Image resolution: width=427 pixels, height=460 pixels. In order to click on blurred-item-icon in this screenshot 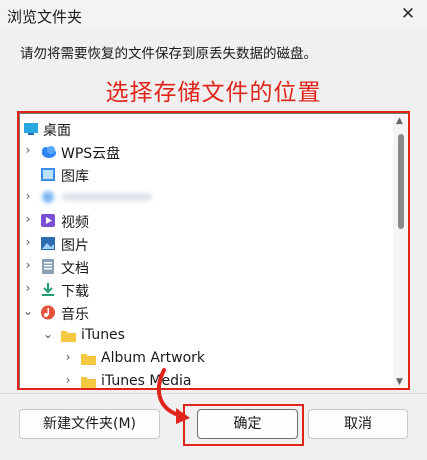, I will do `click(48, 197)`.